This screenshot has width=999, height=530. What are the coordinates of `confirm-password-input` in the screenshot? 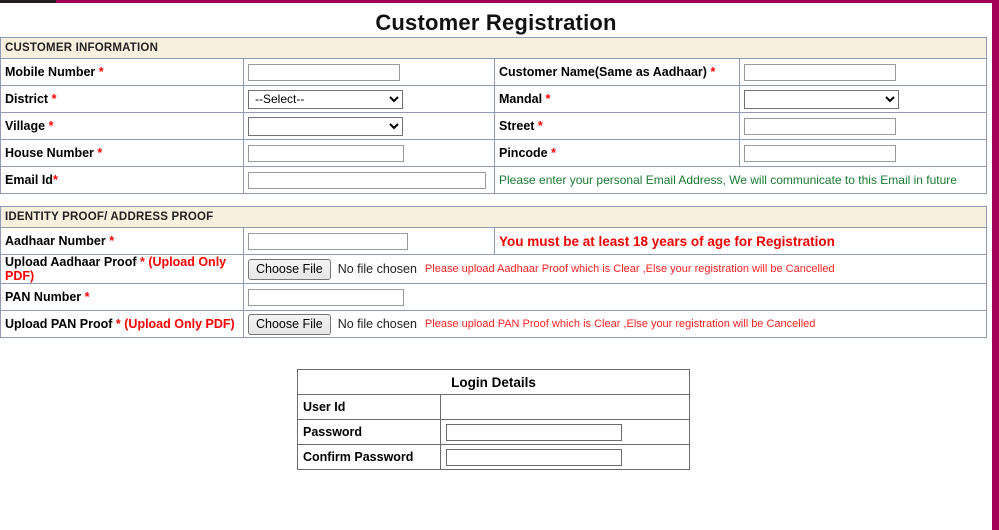 It's located at (534, 457).